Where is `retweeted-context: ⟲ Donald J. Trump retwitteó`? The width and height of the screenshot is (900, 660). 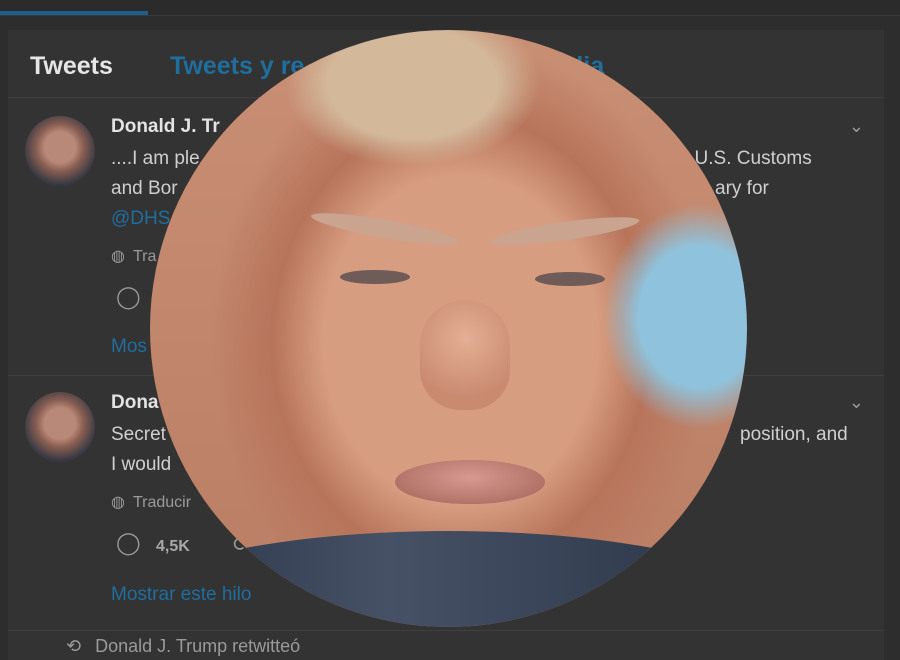 retweeted-context: ⟲ Donald J. Trump retwitteó is located at coordinates (183, 646).